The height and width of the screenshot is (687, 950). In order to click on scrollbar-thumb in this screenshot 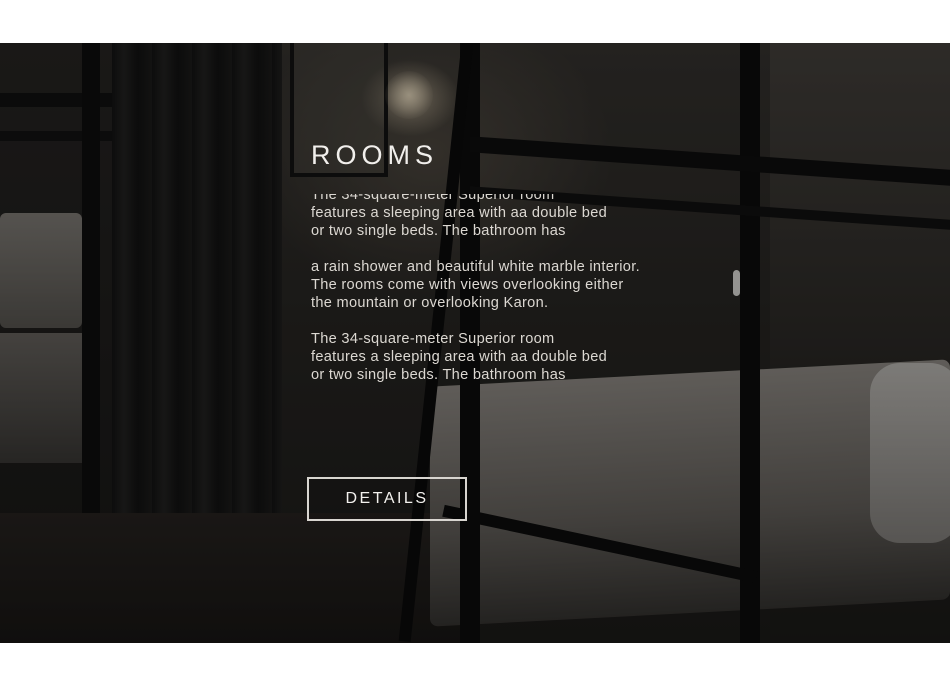, I will do `click(736, 283)`.